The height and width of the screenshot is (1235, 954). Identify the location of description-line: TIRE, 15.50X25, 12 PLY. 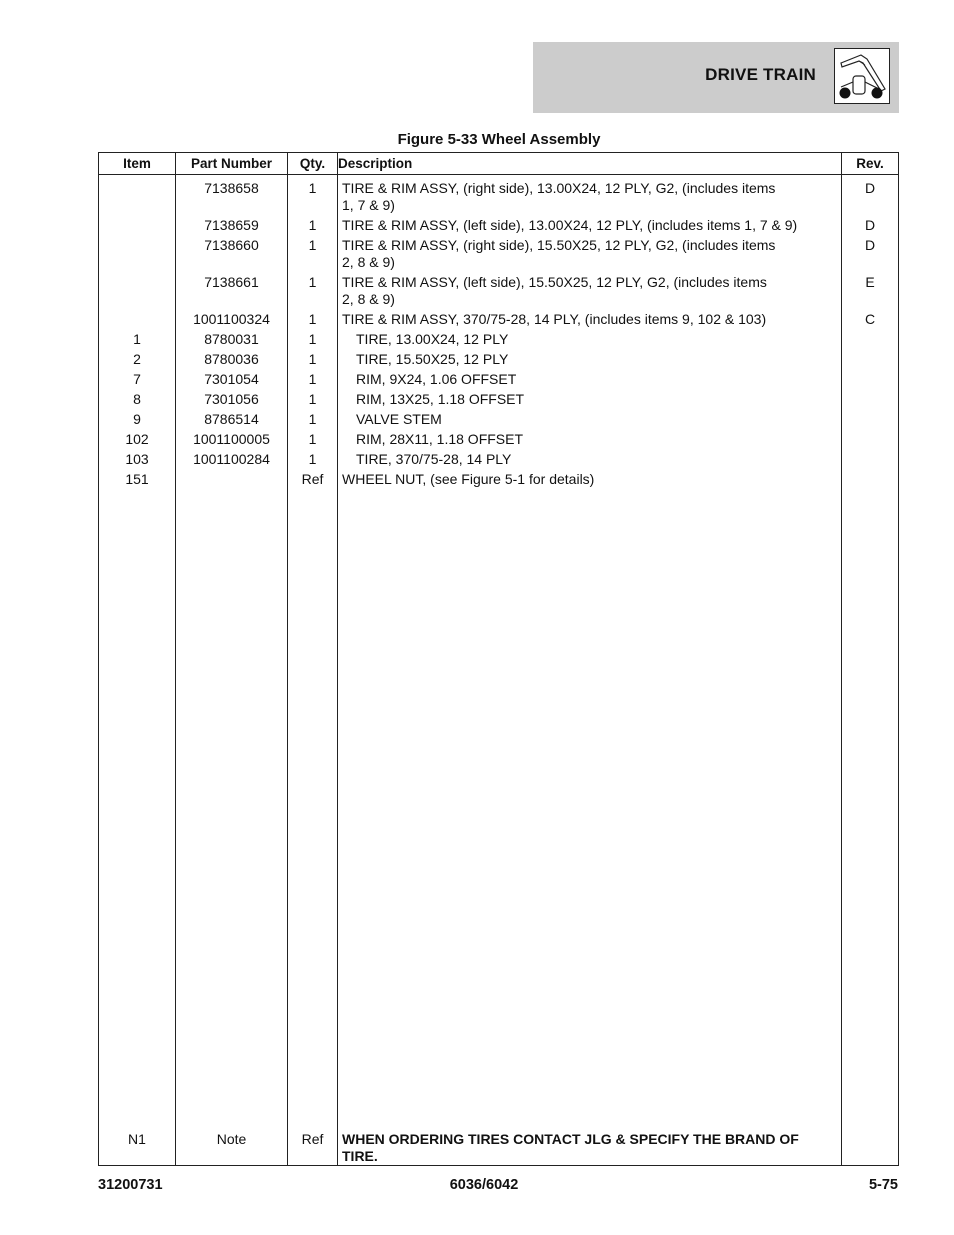
(432, 359).